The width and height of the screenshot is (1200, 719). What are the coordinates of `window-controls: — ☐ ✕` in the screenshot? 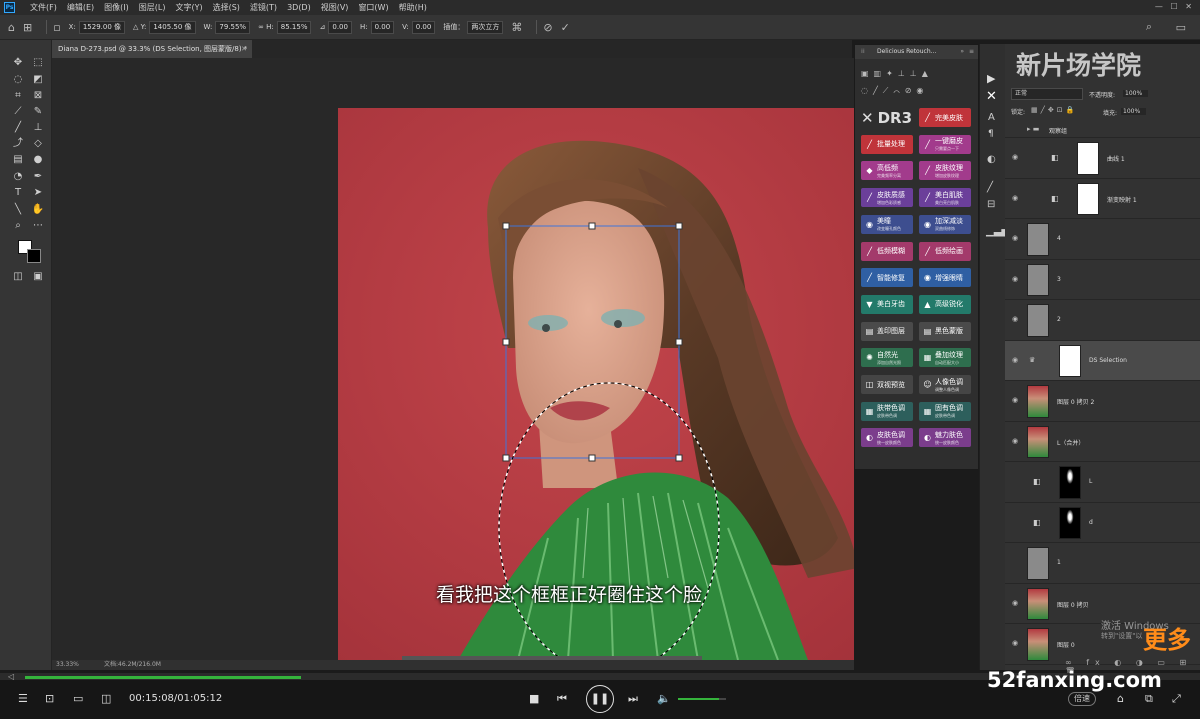 It's located at (1173, 6).